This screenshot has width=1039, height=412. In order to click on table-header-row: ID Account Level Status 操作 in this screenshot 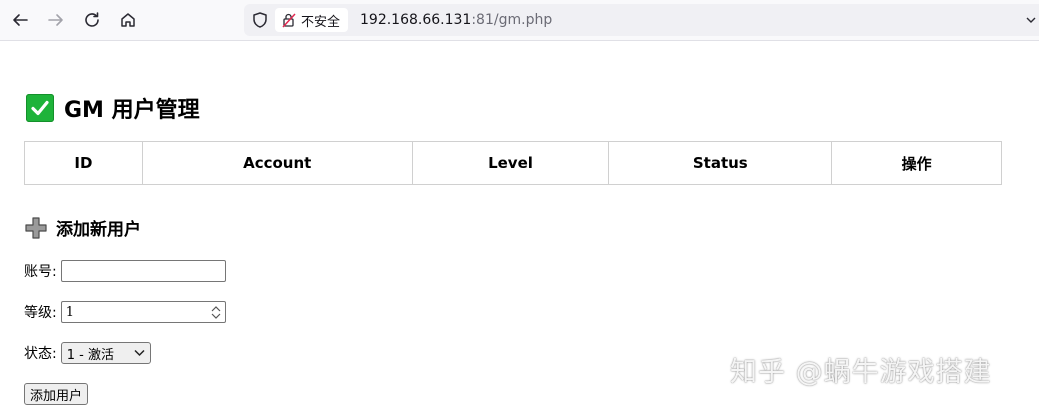, I will do `click(513, 163)`.